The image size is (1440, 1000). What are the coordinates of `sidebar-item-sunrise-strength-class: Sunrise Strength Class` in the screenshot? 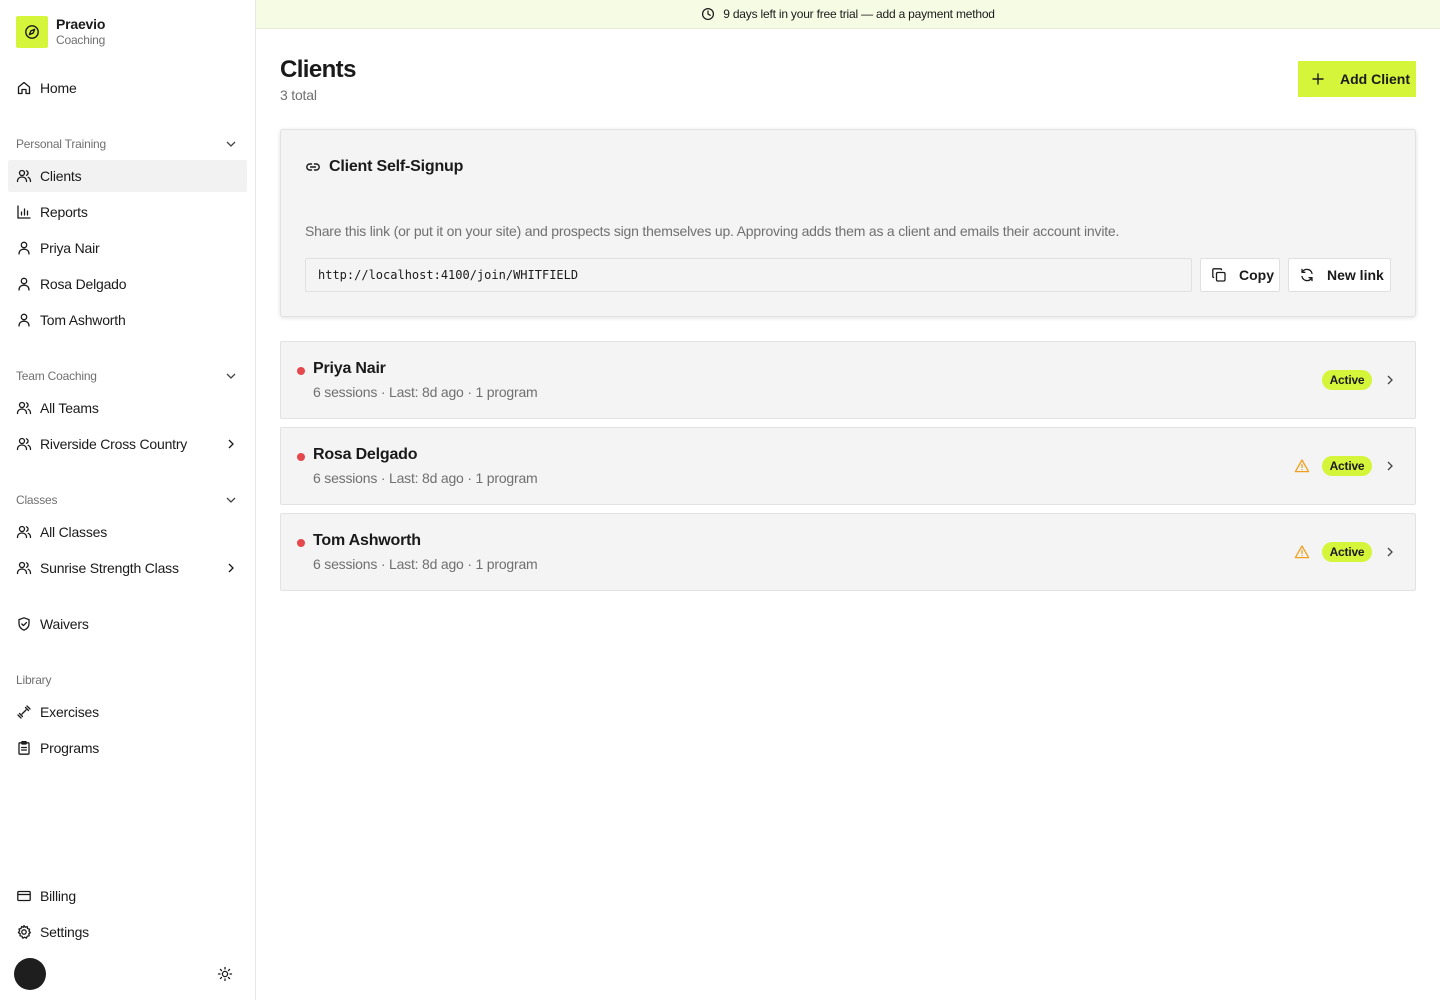 It's located at (127, 568).